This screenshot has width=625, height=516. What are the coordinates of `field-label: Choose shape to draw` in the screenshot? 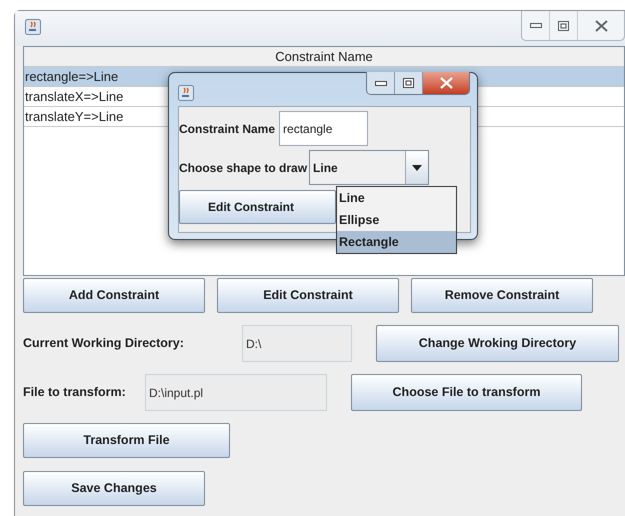 It's located at (243, 168).